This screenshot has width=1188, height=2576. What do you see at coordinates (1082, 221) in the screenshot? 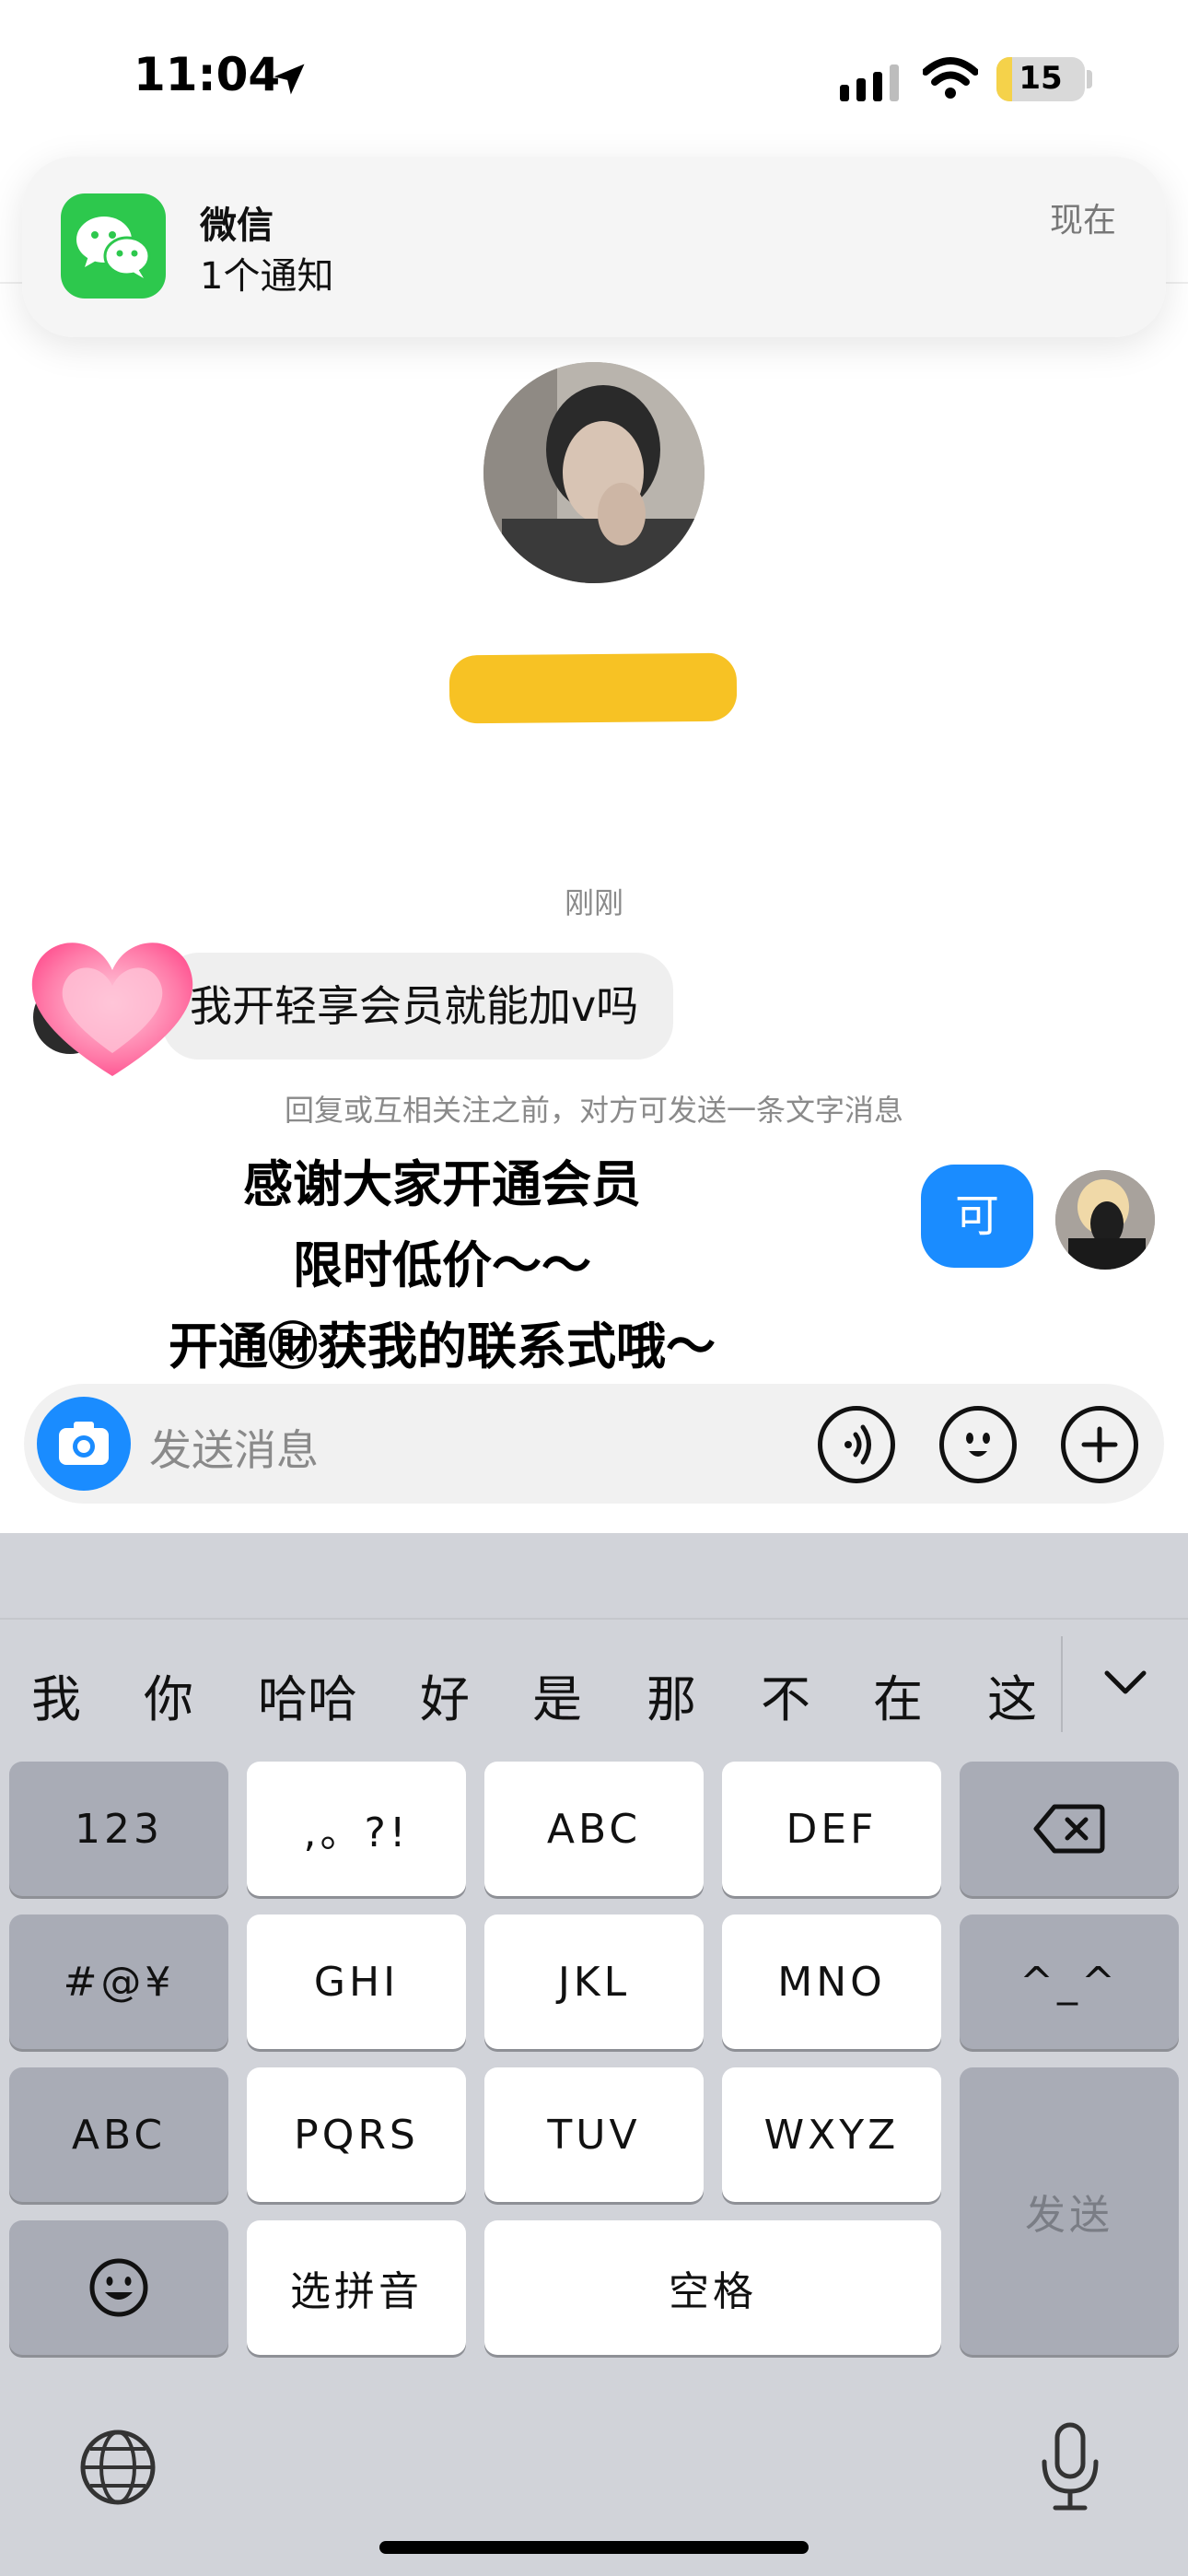
I see `notification-time: 现在` at bounding box center [1082, 221].